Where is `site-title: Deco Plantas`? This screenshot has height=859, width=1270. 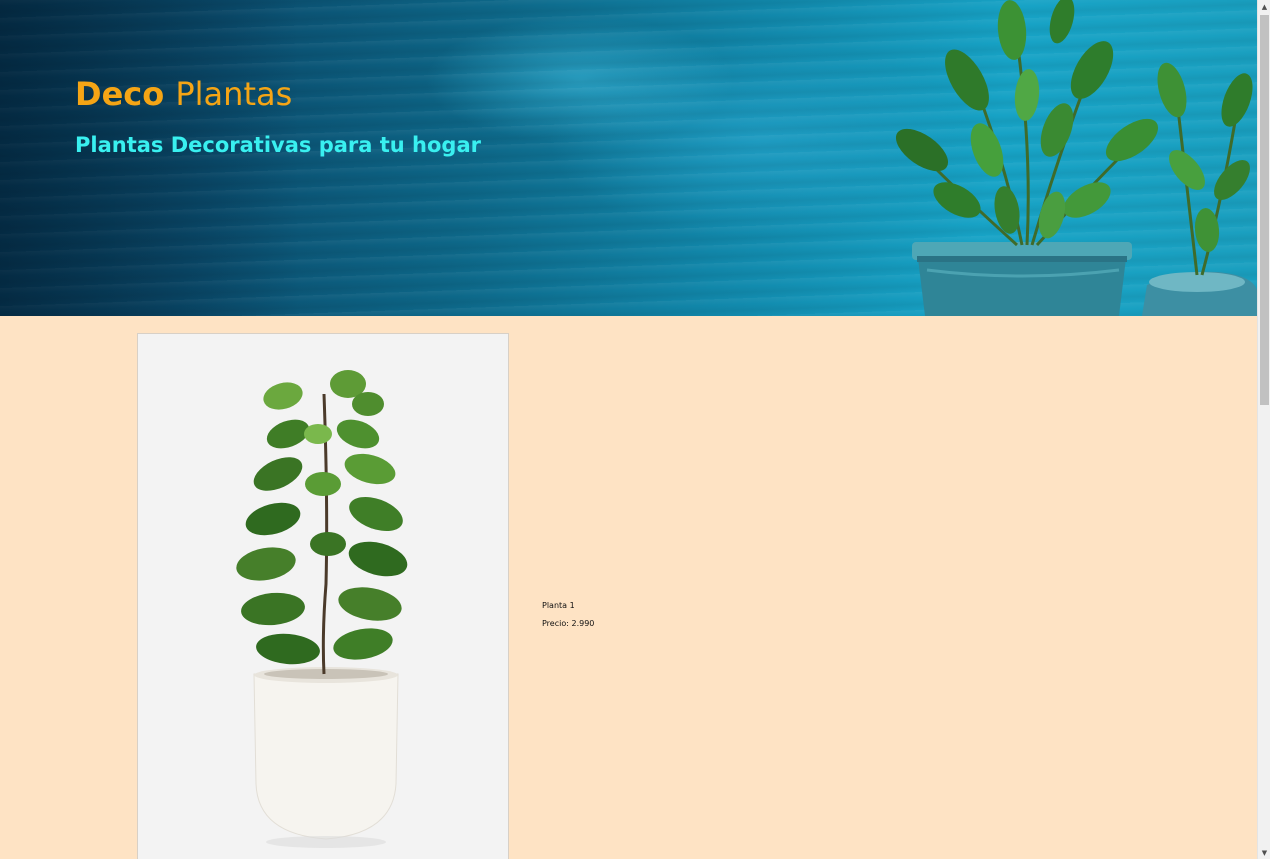 site-title: Deco Plantas is located at coordinates (183, 94).